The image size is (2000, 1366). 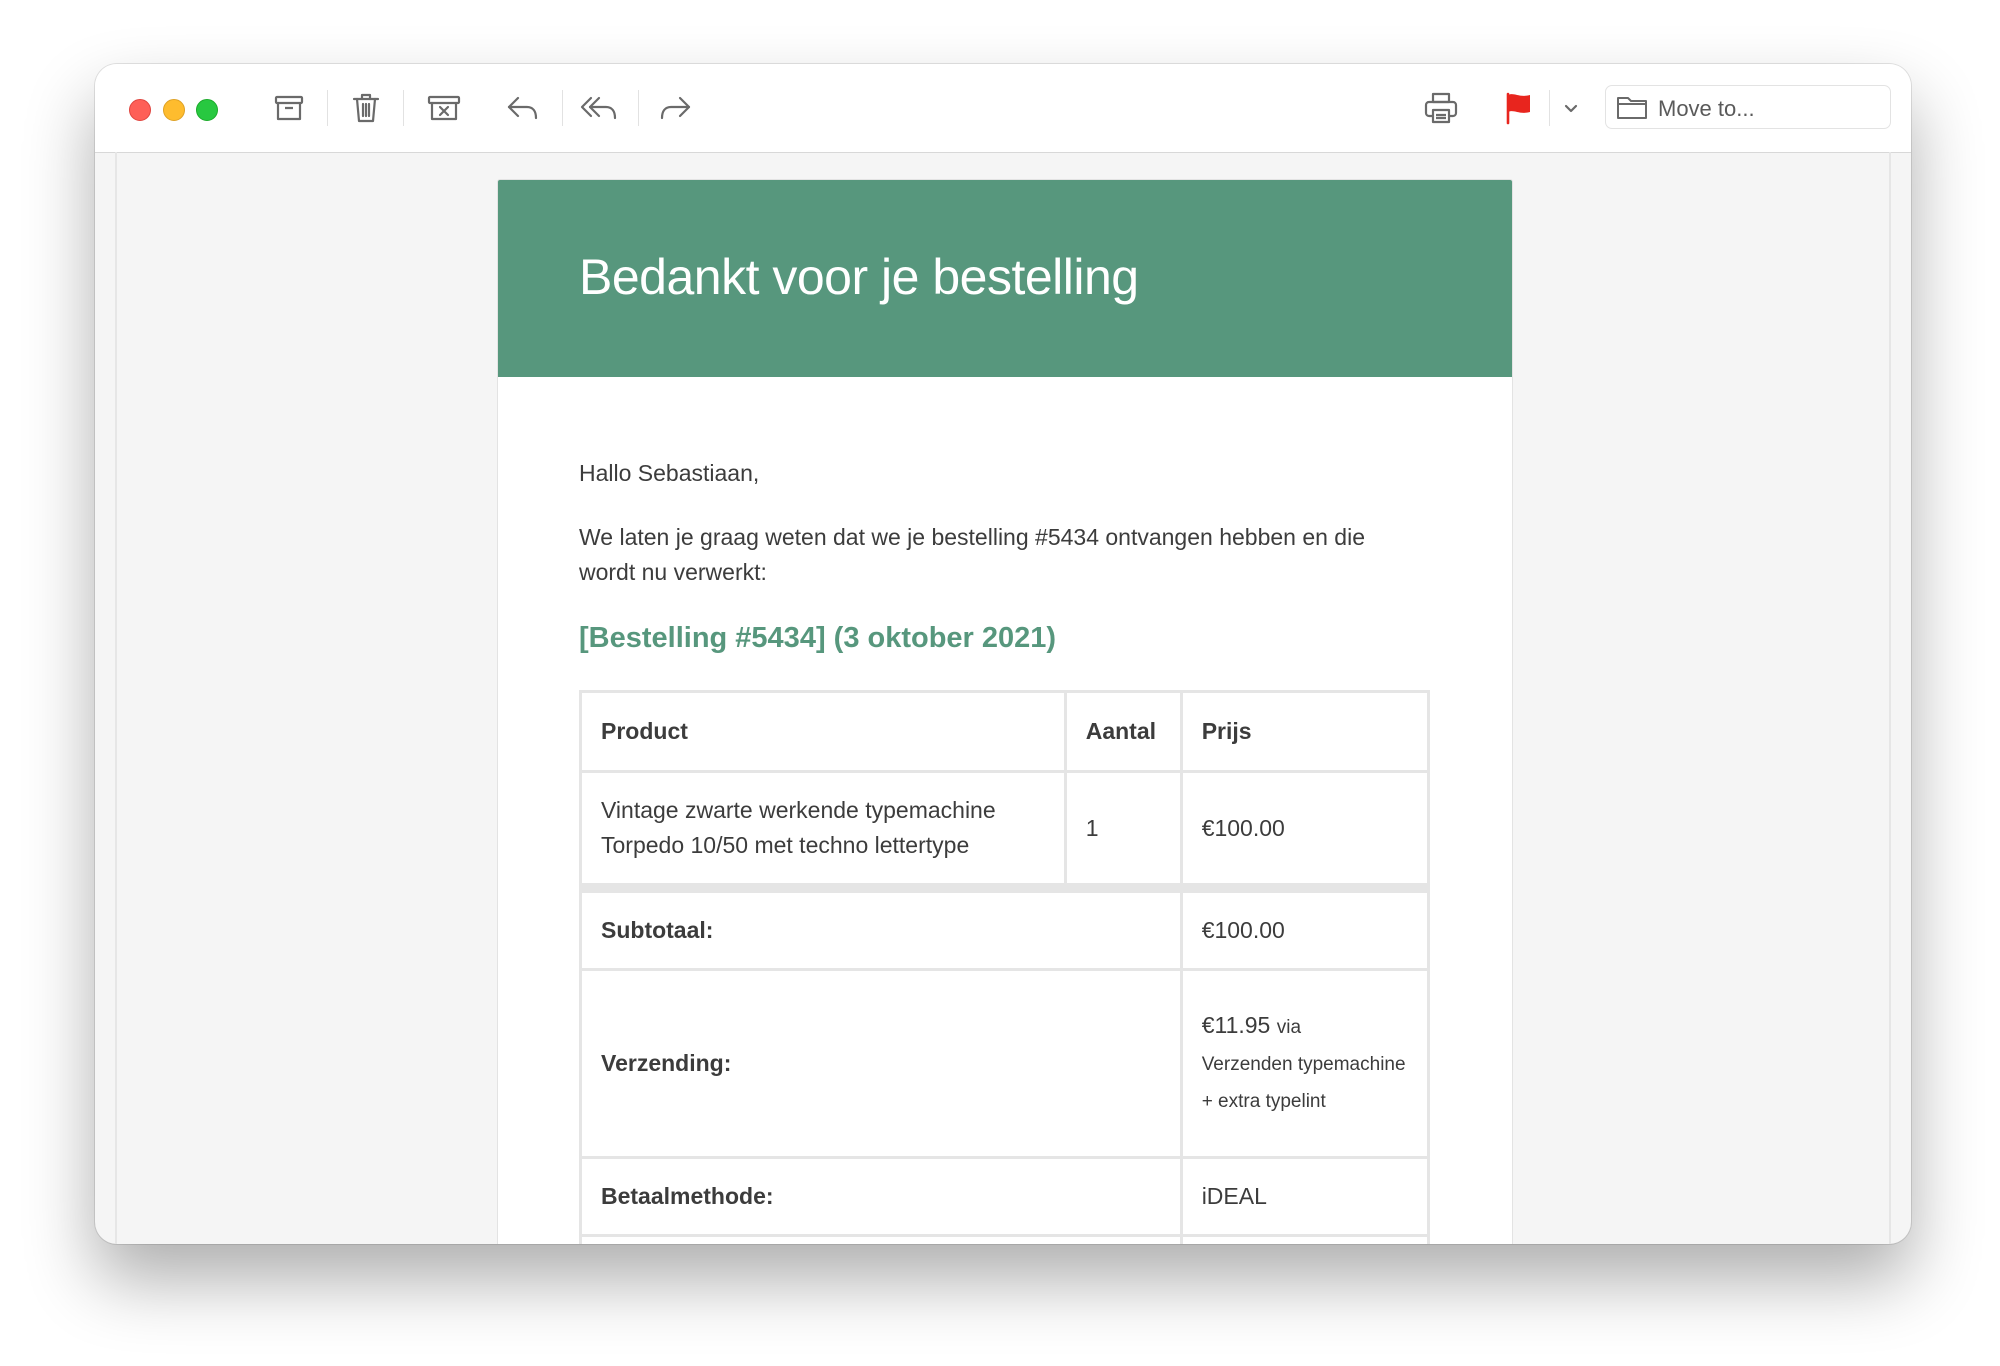 I want to click on subtotal-row: Subtotaal: €100.00, so click(x=1005, y=927).